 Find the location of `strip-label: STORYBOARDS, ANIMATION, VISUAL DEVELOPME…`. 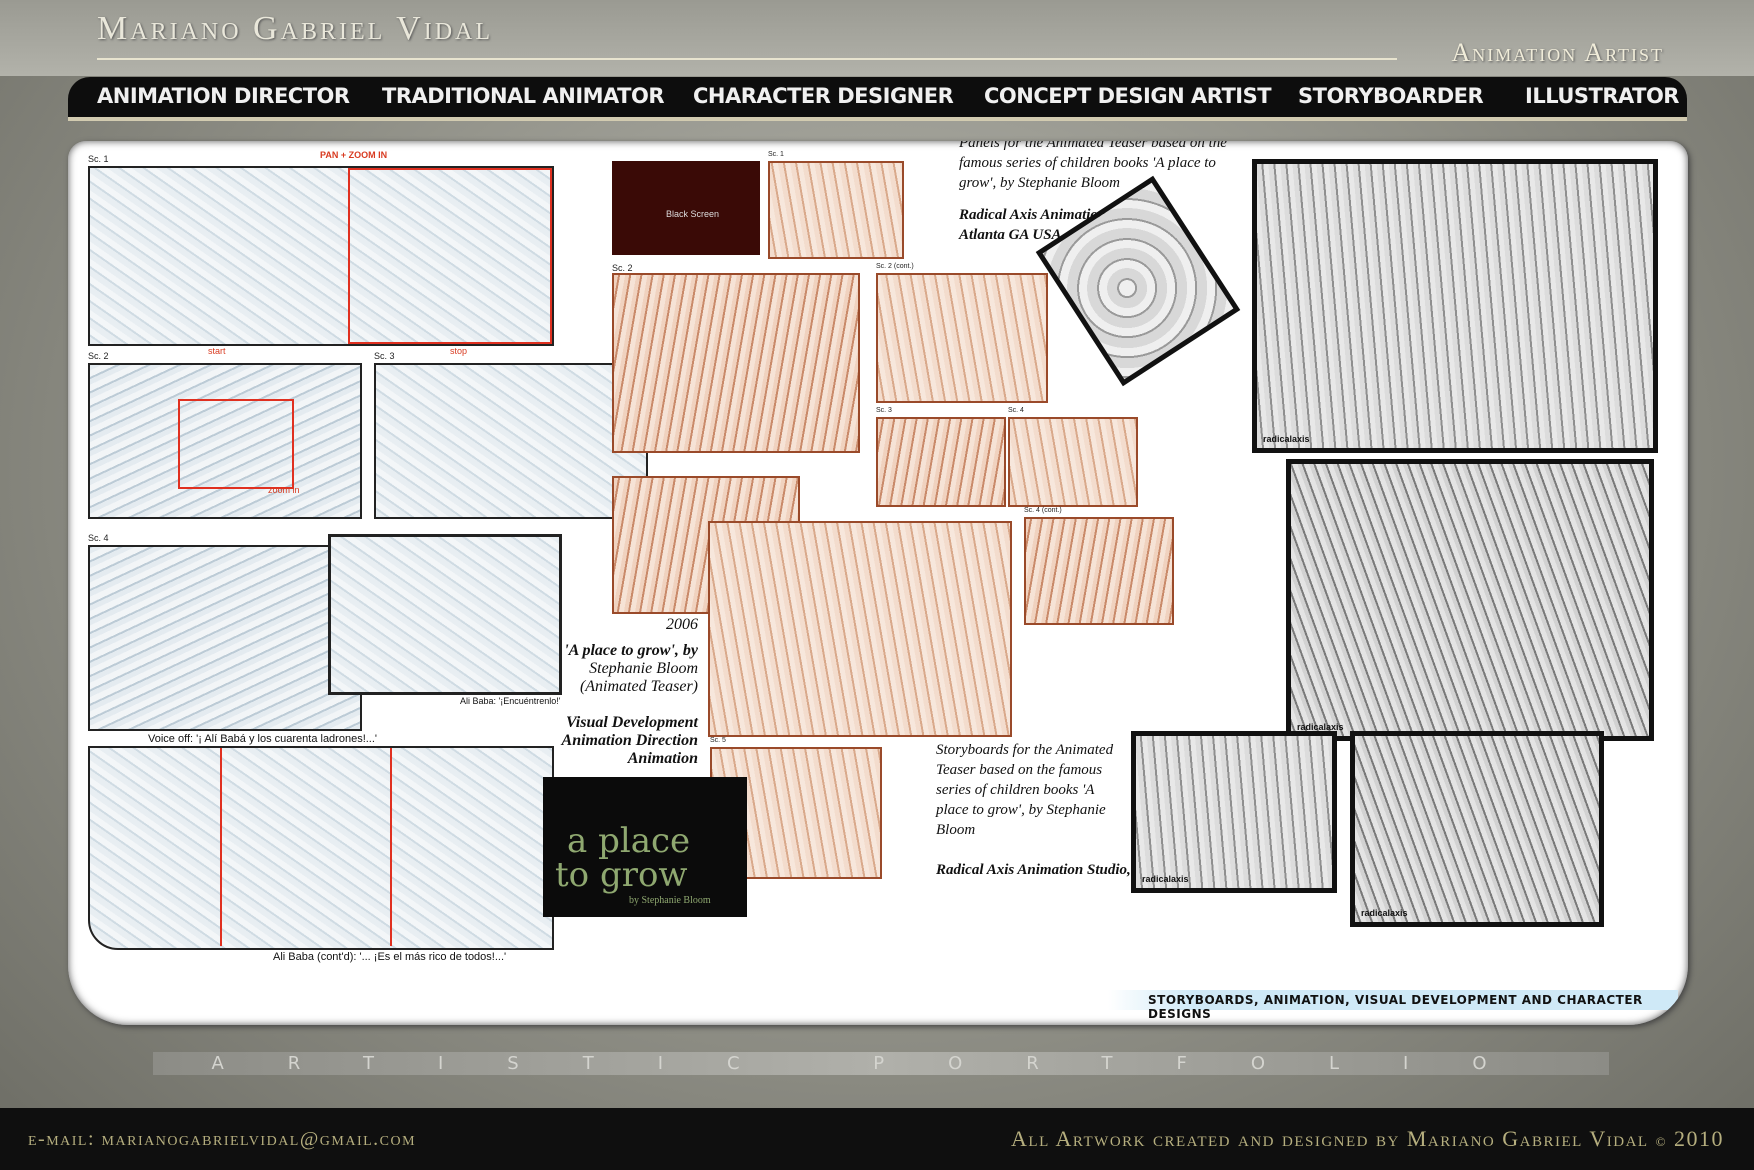

strip-label: STORYBOARDS, ANIMATION, VISUAL DEVELOPME… is located at coordinates (1395, 1007).